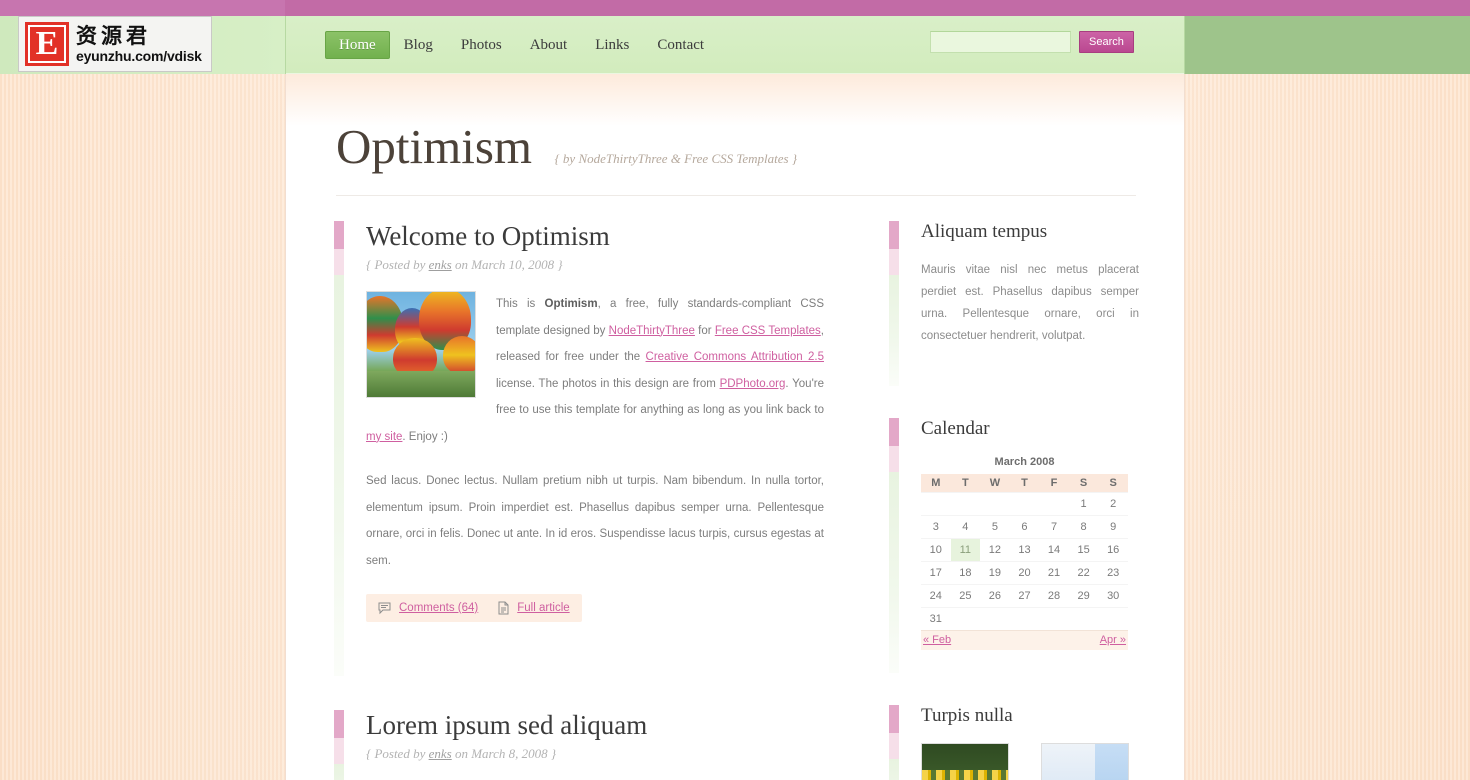 The image size is (1470, 780). What do you see at coordinates (735, 357) in the screenshot?
I see `link-creative-commons: Creative Commons Attribution 2.5` at bounding box center [735, 357].